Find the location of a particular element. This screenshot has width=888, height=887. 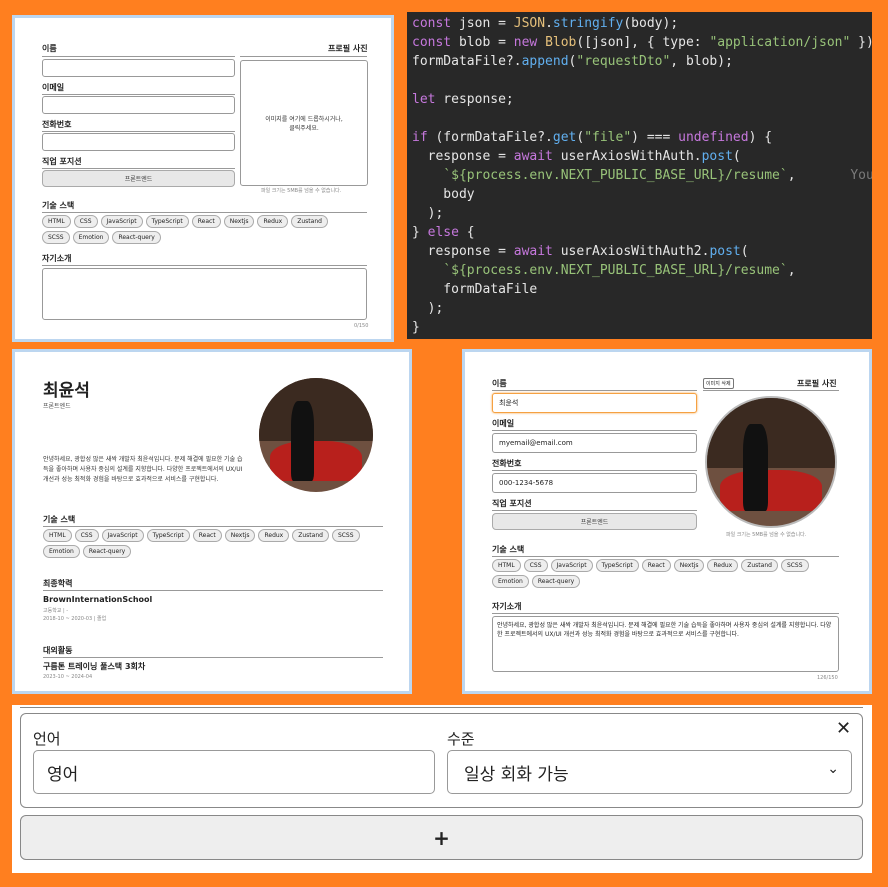

level-select-value: 일상 회화 가능 is located at coordinates (516, 774).